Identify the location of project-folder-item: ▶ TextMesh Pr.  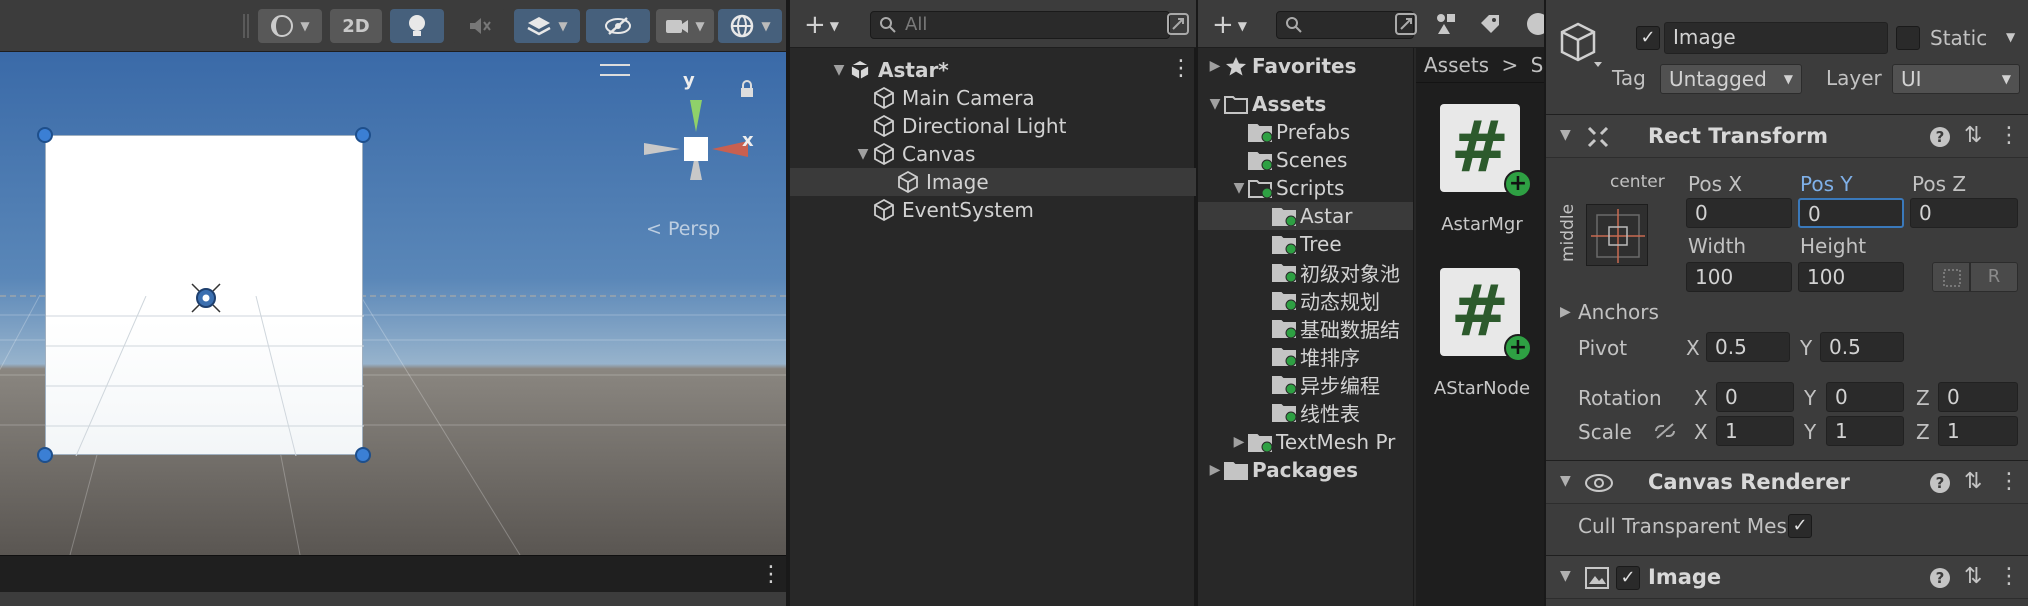
(1305, 442).